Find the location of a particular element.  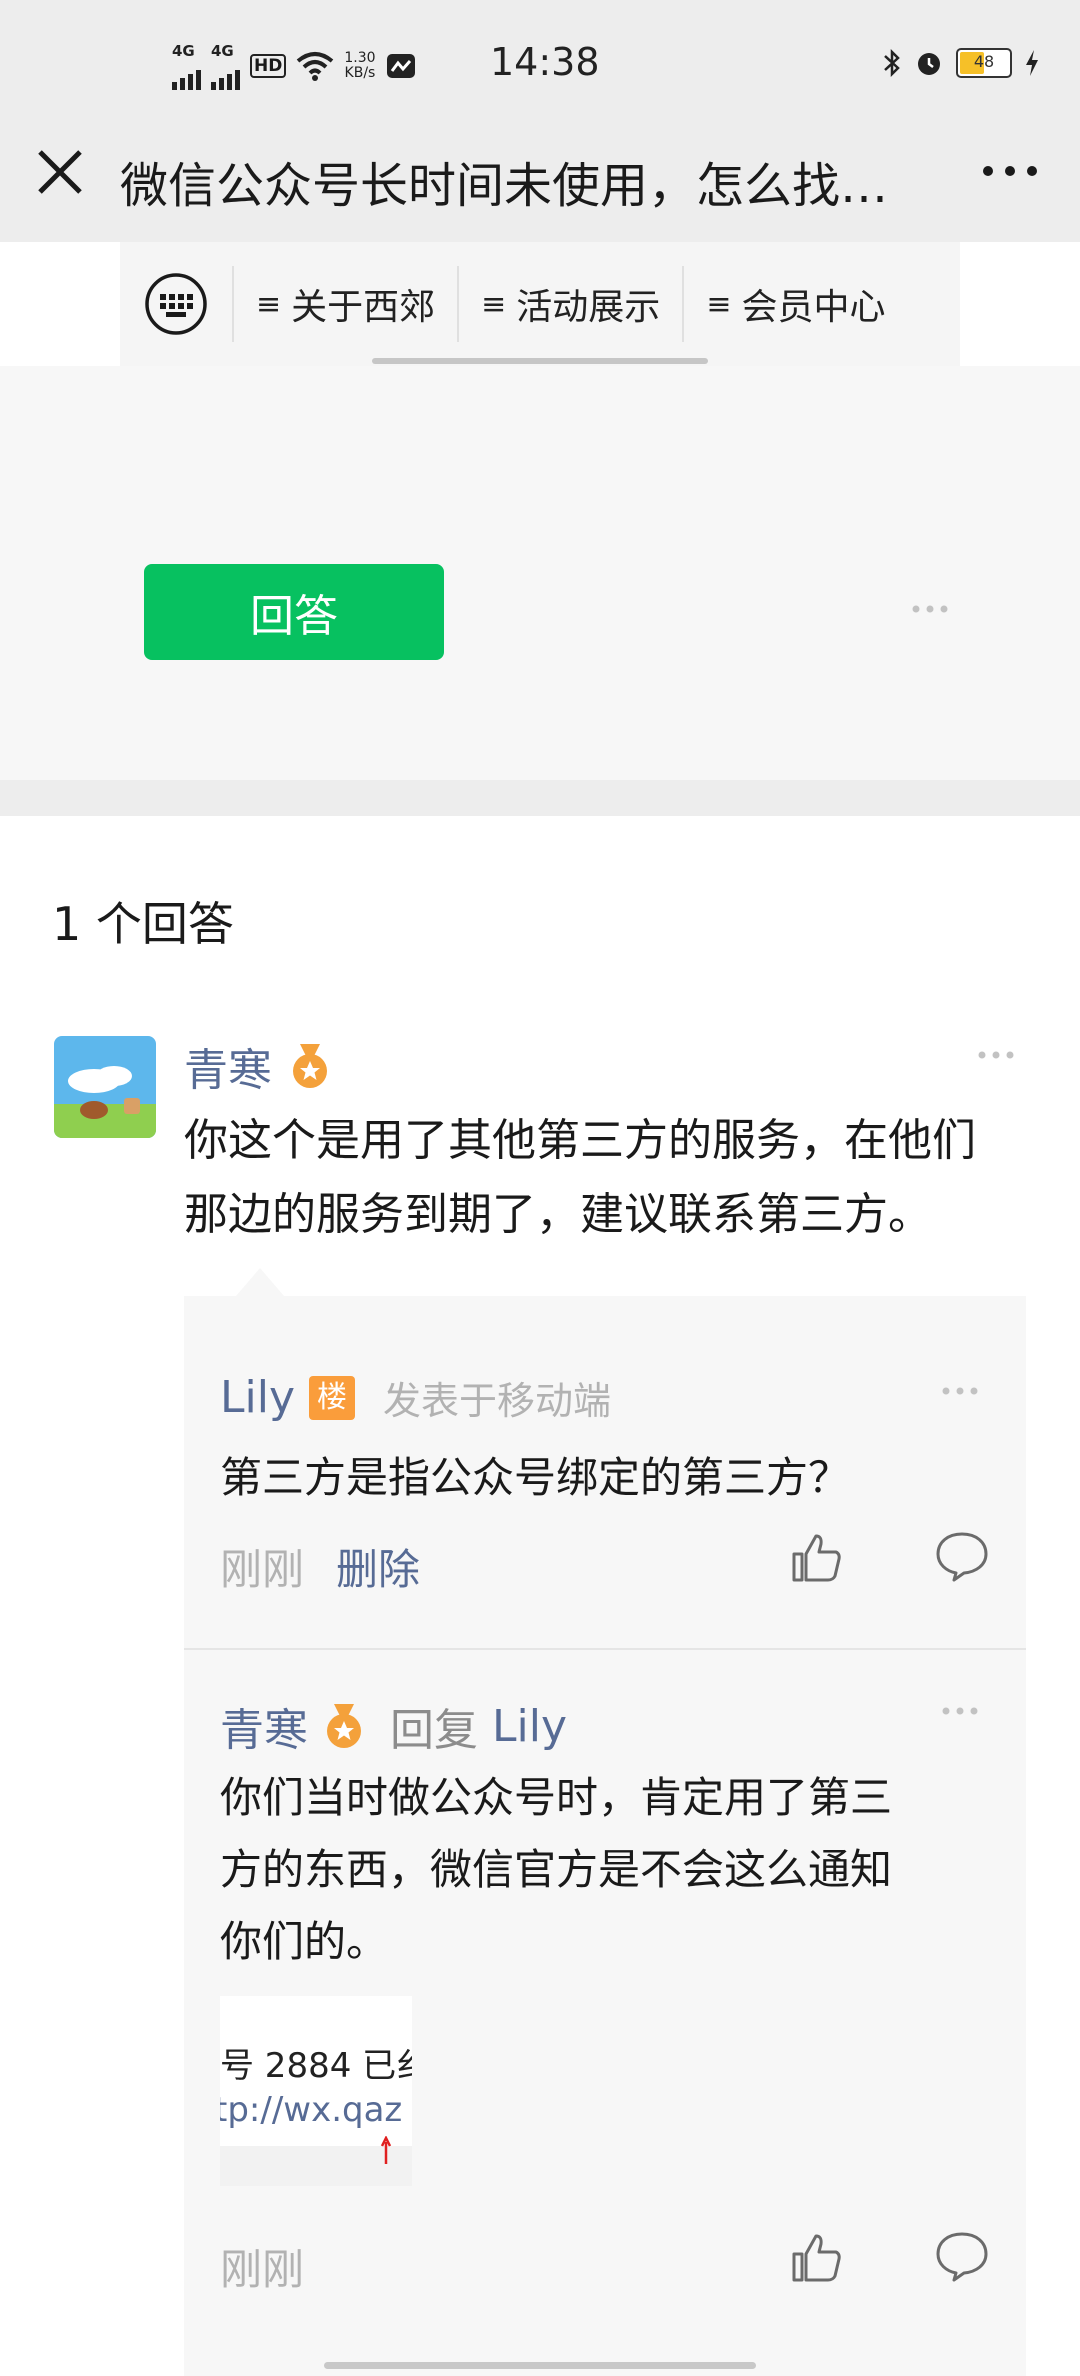

keyboard-icon is located at coordinates (176, 304).